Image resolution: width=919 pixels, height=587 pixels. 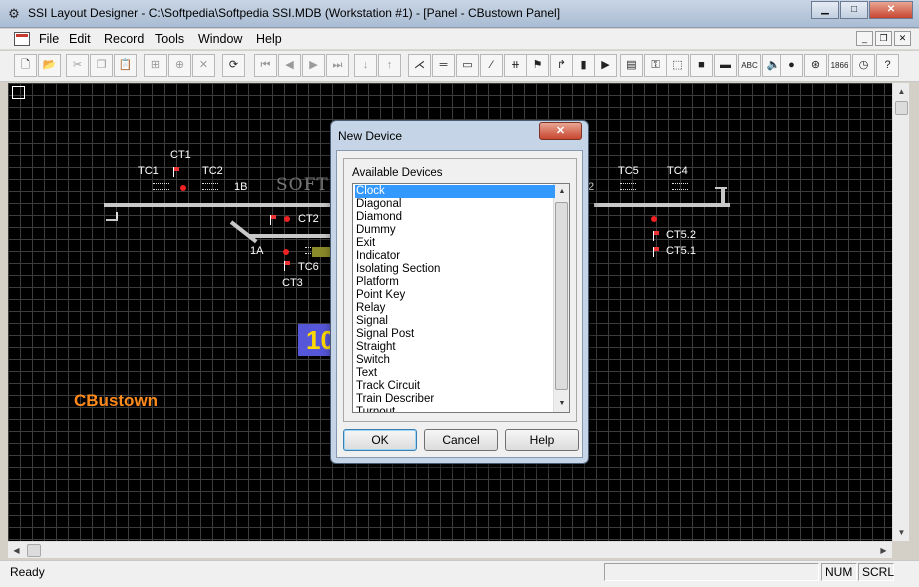 What do you see at coordinates (289, 65) in the screenshot?
I see `previous-record-icon: ◀` at bounding box center [289, 65].